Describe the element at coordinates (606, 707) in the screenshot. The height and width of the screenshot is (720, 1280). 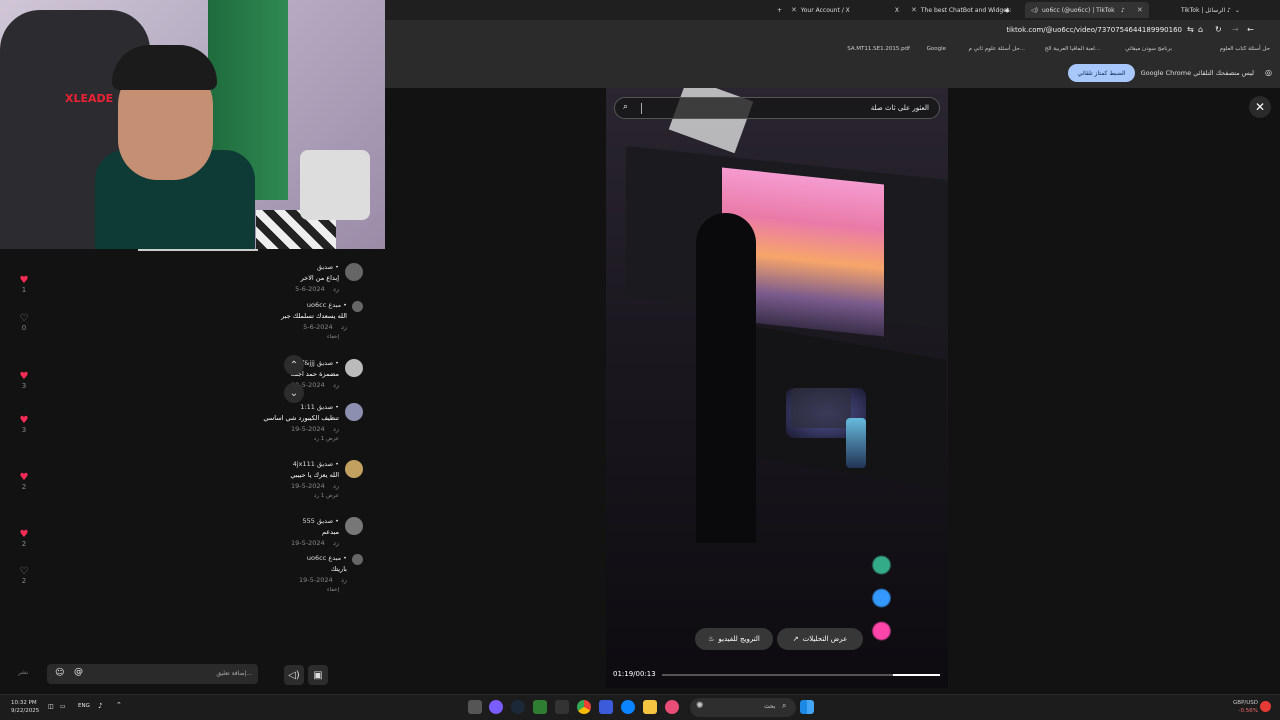
I see `calculator-icon` at that location.